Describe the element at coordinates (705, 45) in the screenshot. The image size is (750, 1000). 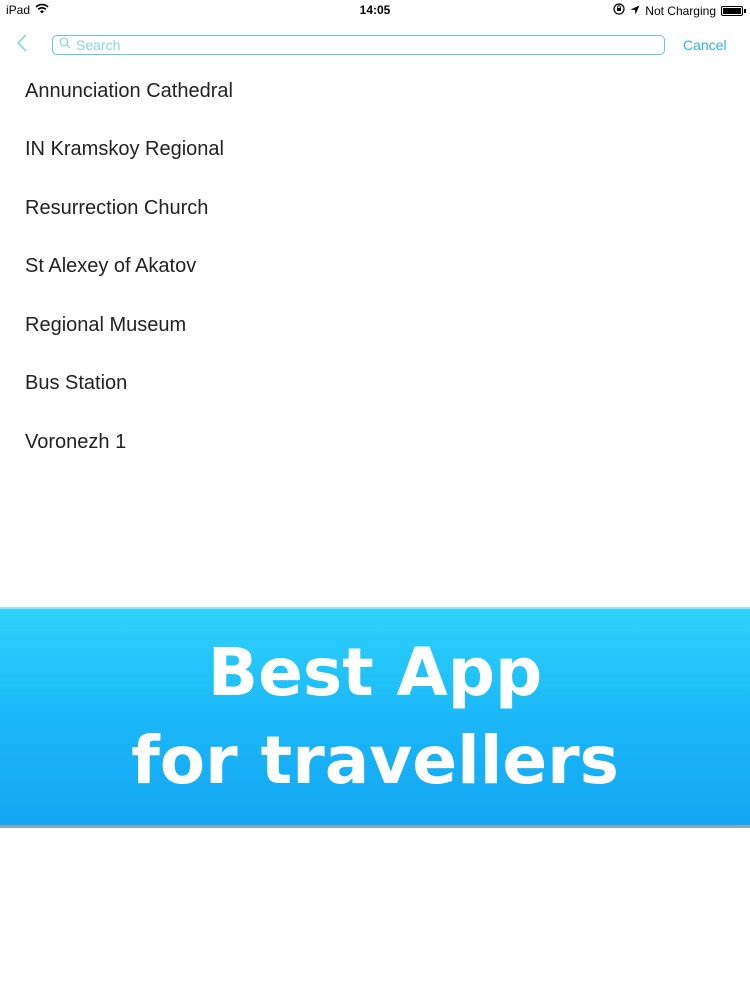
I see `cancel-button: Cancel` at that location.